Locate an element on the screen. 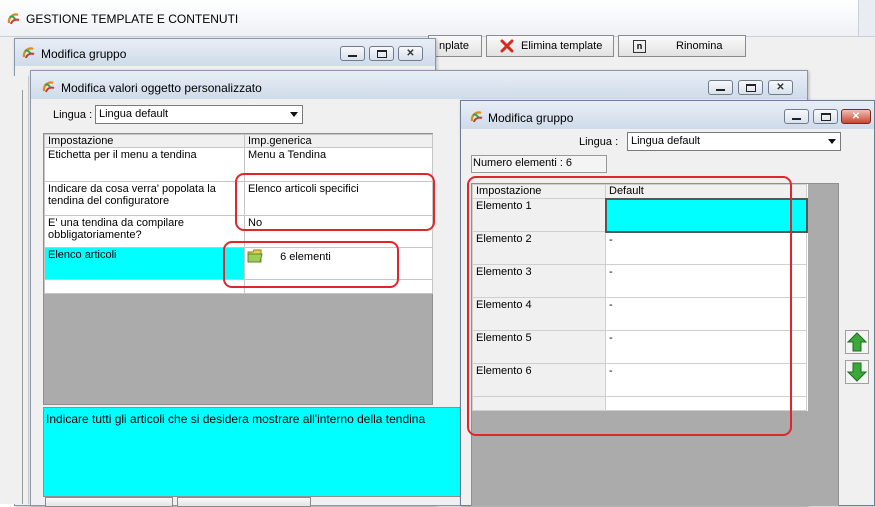 This screenshot has height=507, width=875. setting-cell: Etichetta per il menu a tendina is located at coordinates (144, 164).